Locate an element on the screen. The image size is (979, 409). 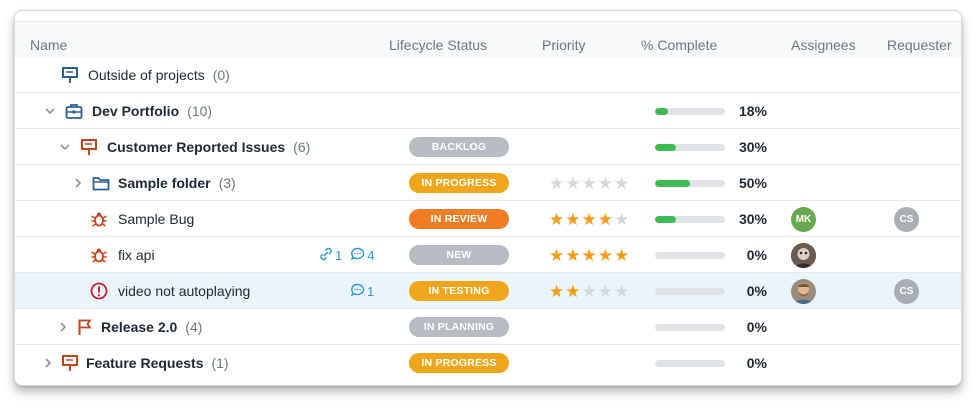
progress-cell: 30% is located at coordinates (711, 147).